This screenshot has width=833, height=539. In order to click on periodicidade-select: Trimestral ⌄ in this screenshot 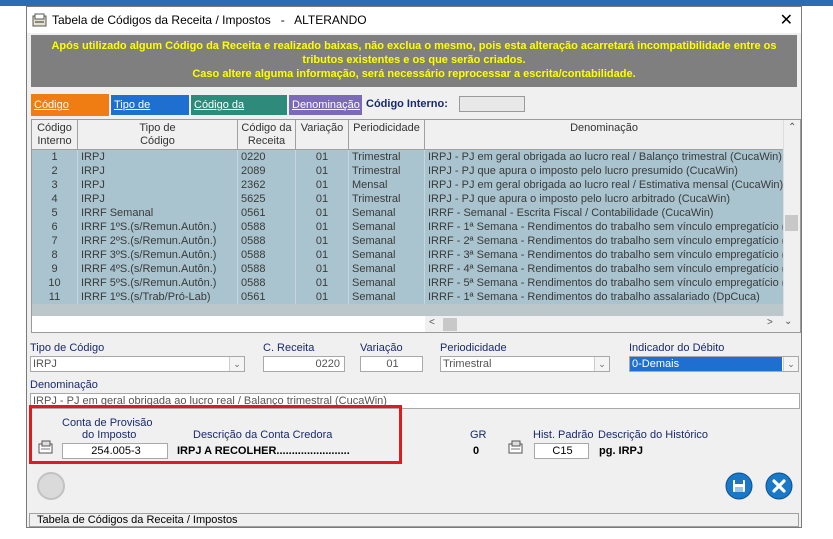, I will do `click(525, 364)`.